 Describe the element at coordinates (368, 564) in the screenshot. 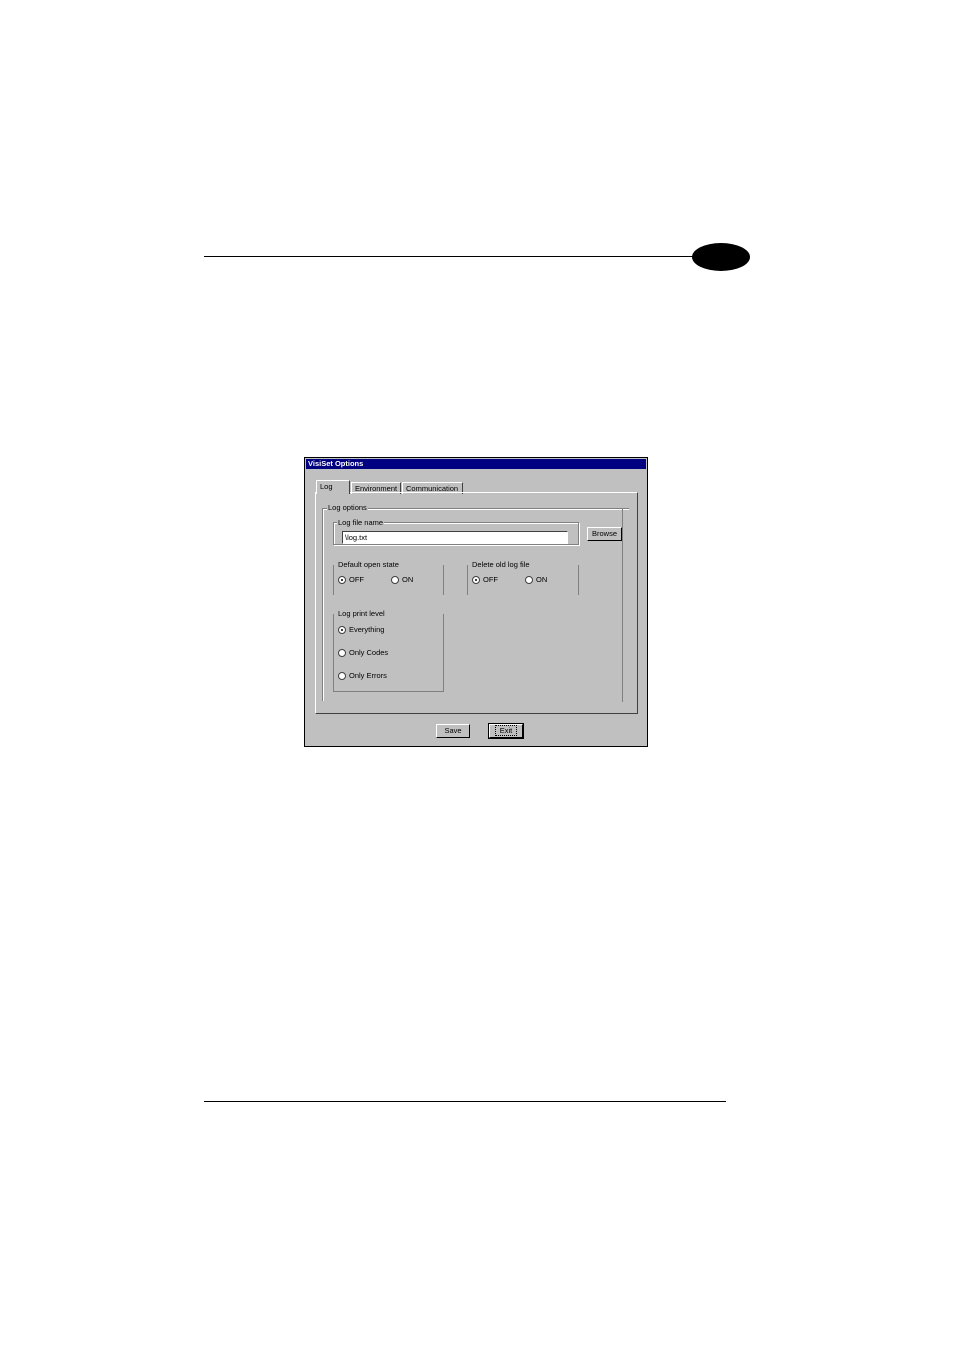

I see `default-open-state-legend: Default open state` at that location.